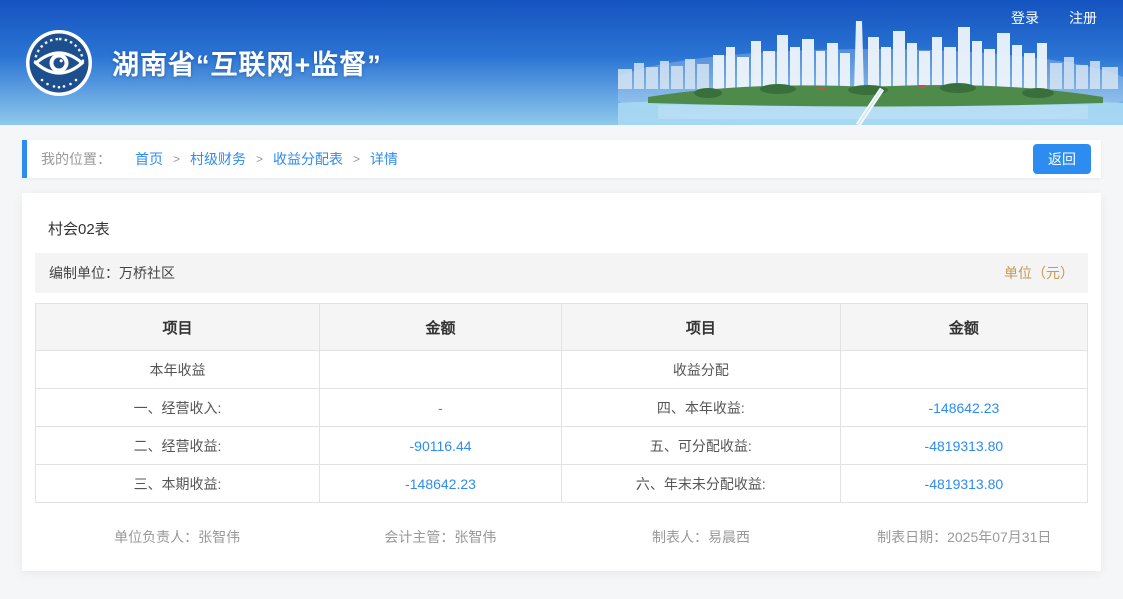 The width and height of the screenshot is (1123, 599). What do you see at coordinates (912, 537) in the screenshot?
I see `signer-label: 制表日期：` at bounding box center [912, 537].